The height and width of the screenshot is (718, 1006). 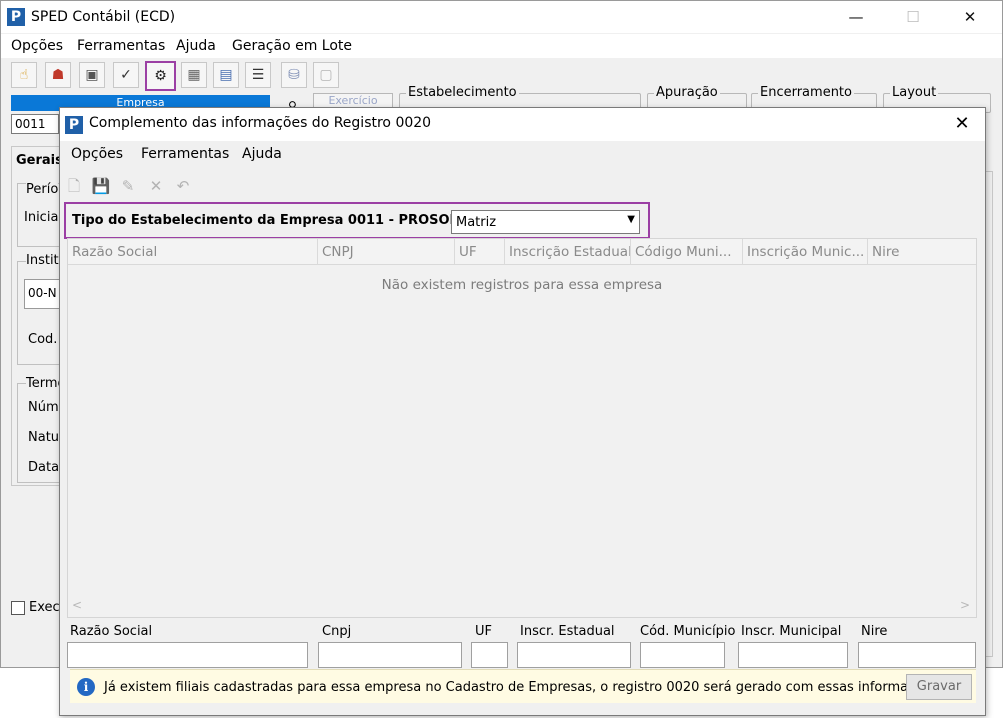 I want to click on people-icon: ☗, so click(x=58, y=75).